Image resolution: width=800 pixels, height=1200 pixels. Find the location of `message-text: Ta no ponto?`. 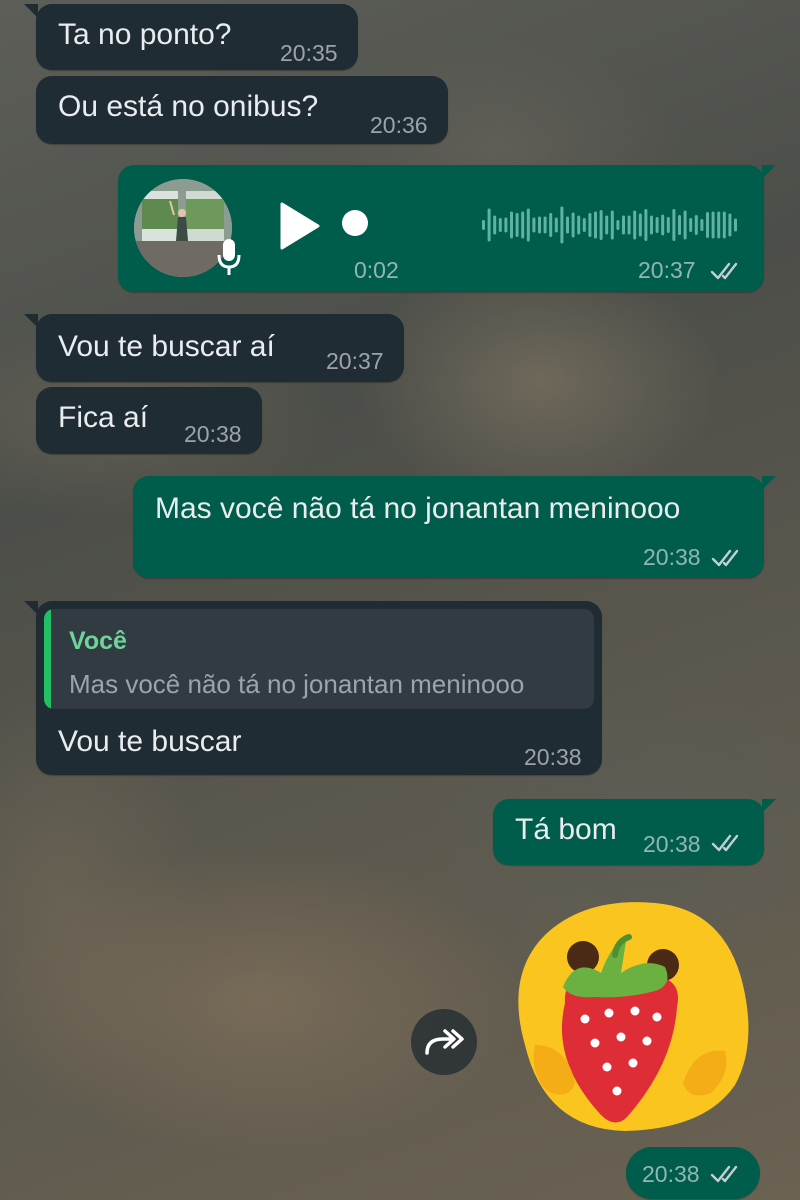

message-text: Ta no ponto? is located at coordinates (145, 34).